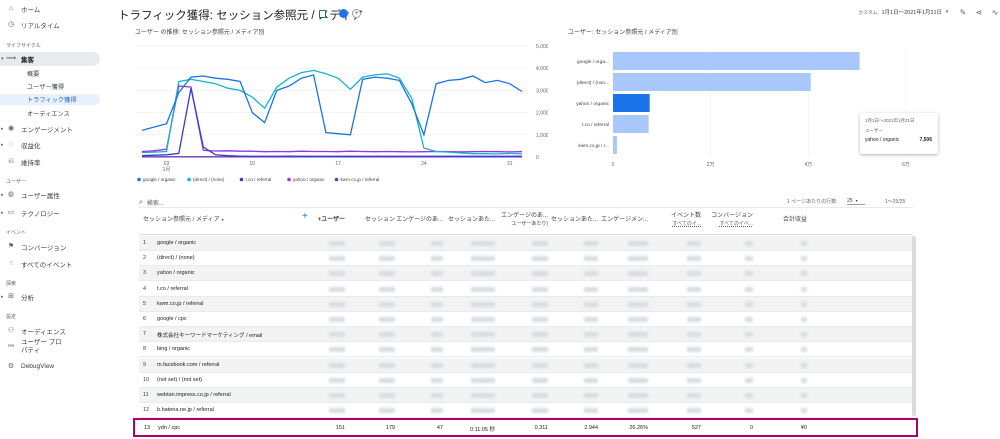 The image size is (1000, 439). Describe the element at coordinates (526, 243) in the screenshot. I see `table-row: 1 google / organic` at that location.